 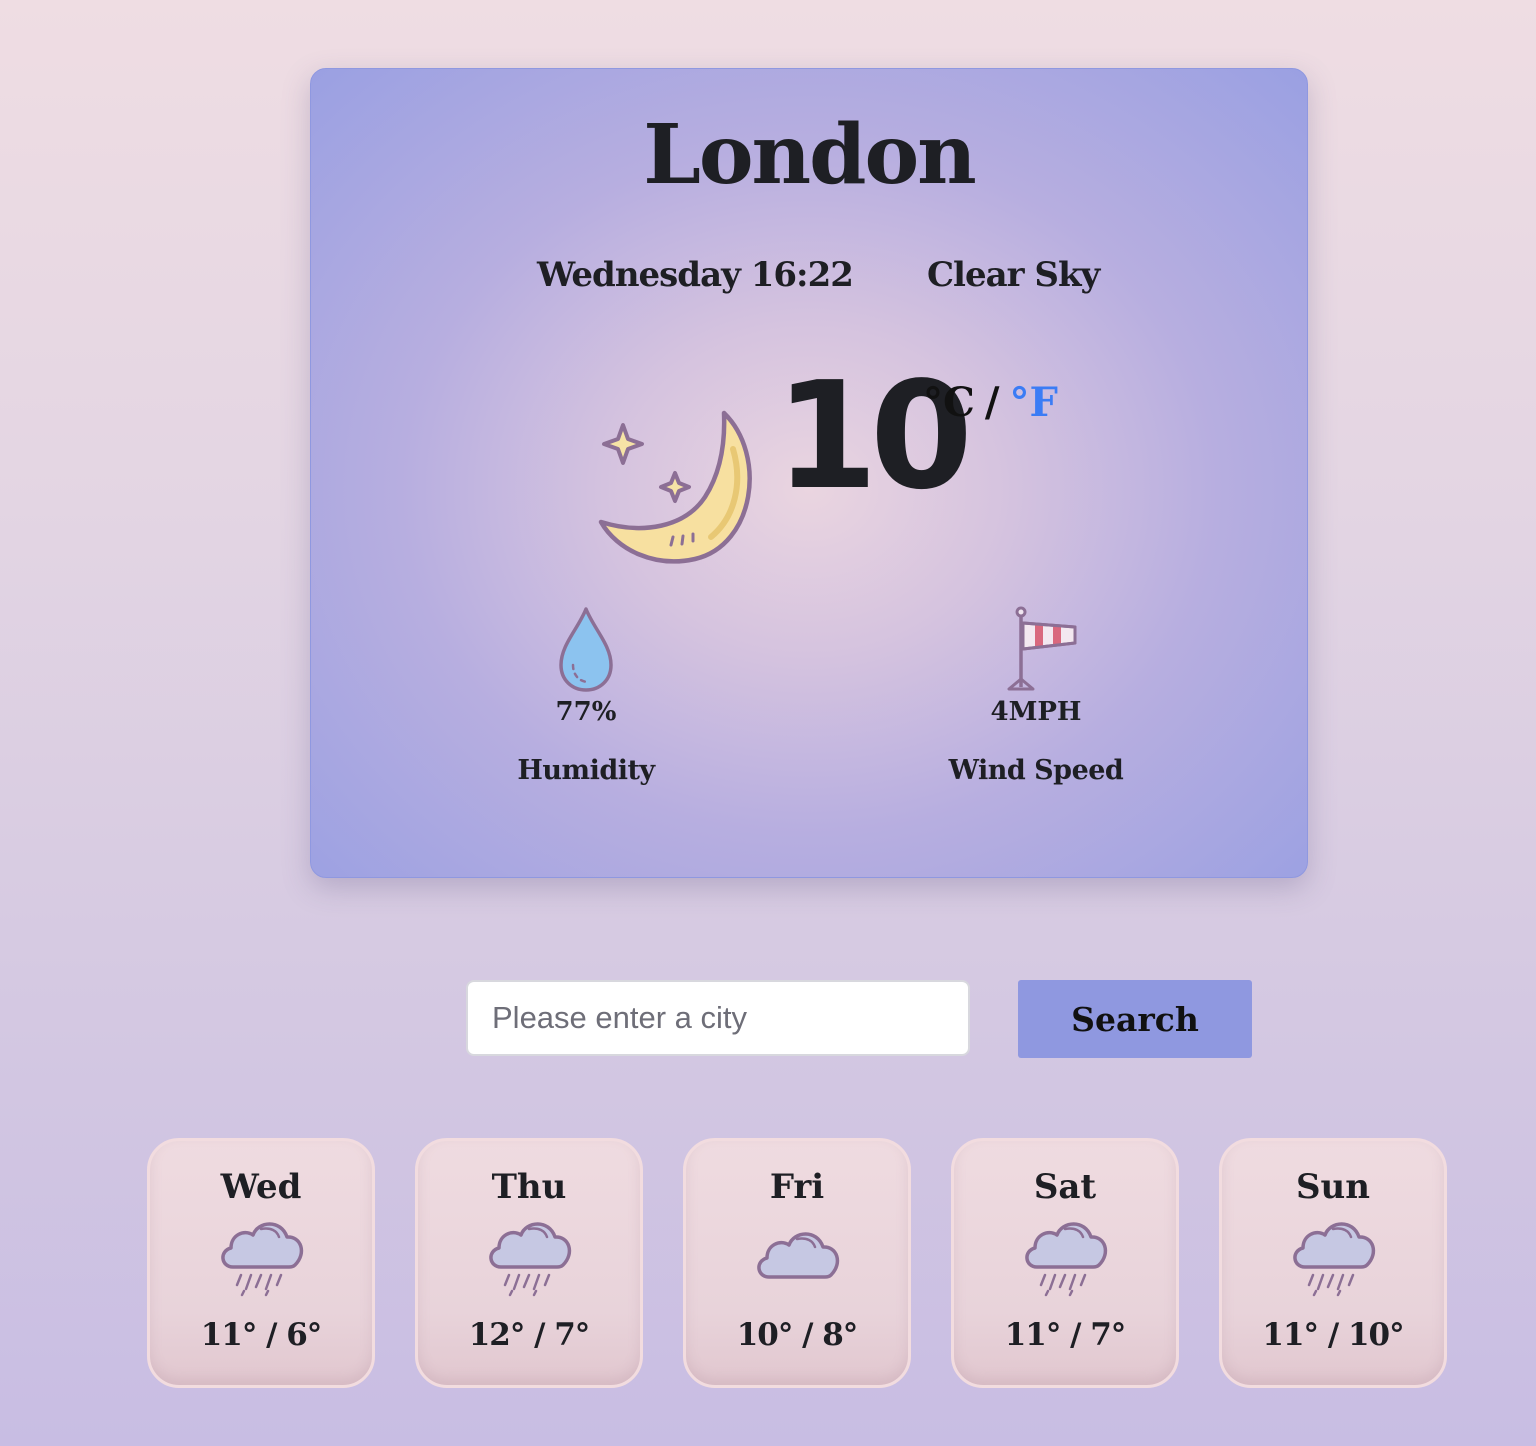 I want to click on search-button: Search, so click(x=1135, y=1019).